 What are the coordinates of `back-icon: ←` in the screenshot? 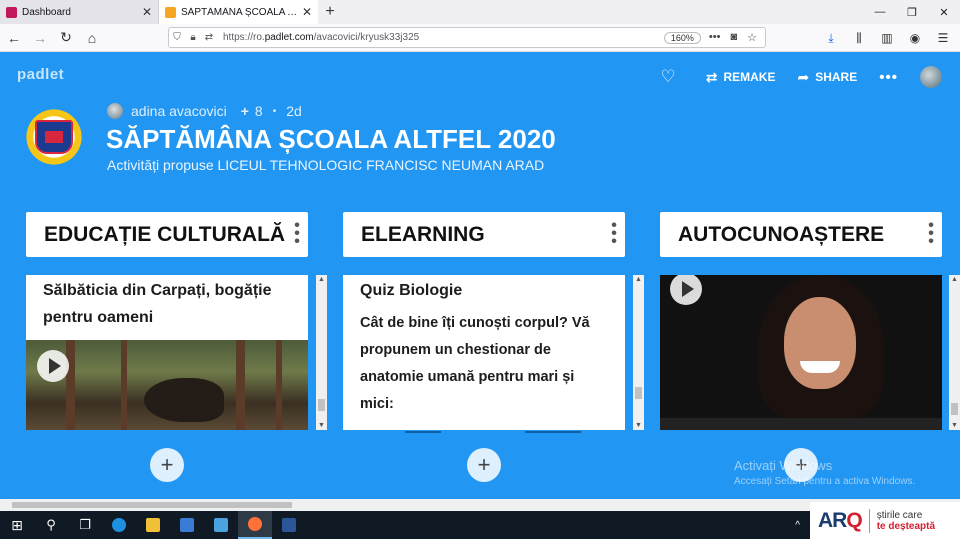 It's located at (14, 38).